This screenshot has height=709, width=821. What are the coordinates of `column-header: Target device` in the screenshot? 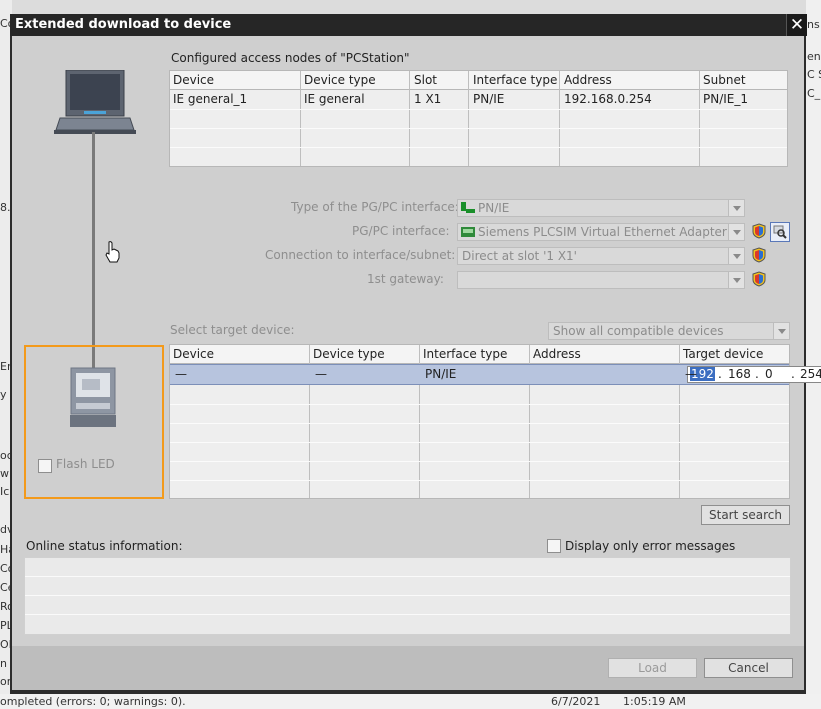 It's located at (723, 354).